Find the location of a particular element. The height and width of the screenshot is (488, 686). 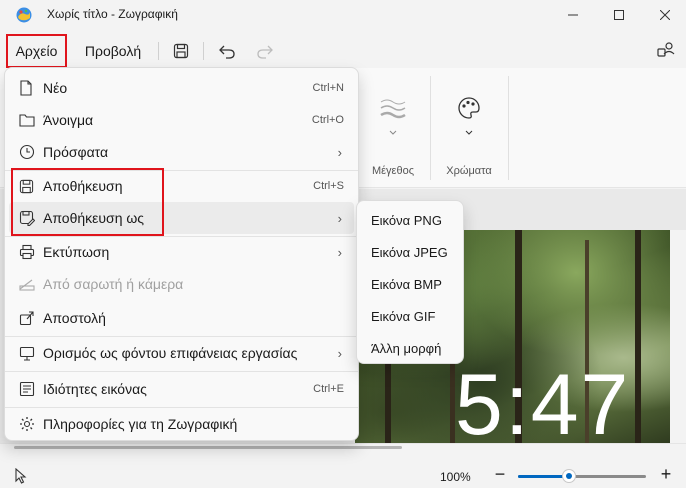

accounts-icon is located at coordinates (666, 50).